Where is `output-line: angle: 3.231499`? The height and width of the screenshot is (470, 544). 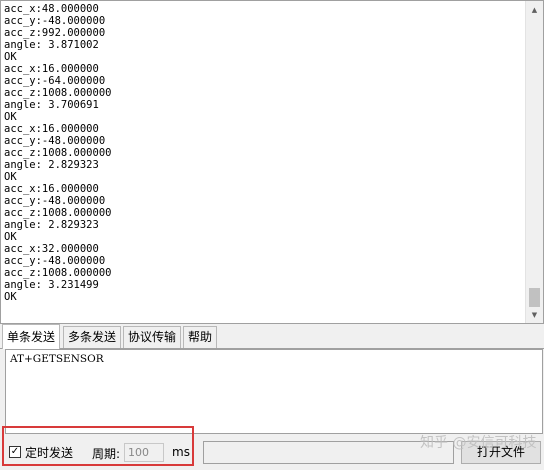 output-line: angle: 3.231499 is located at coordinates (51, 285).